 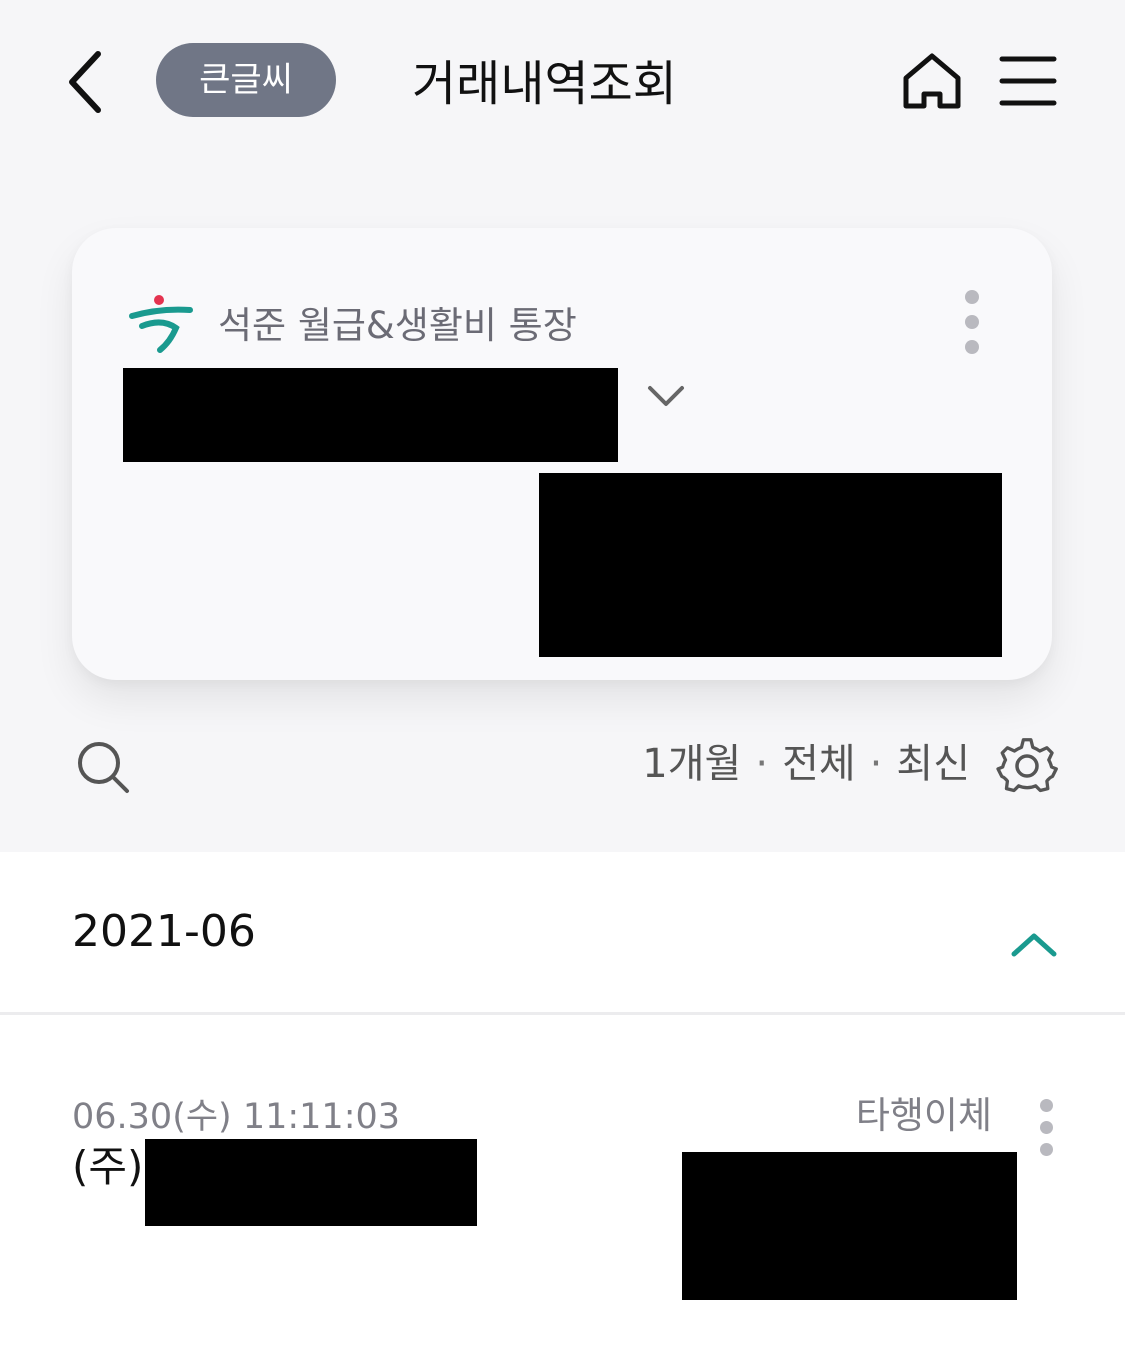 I want to click on filter-period: 1개월, so click(x=692, y=764).